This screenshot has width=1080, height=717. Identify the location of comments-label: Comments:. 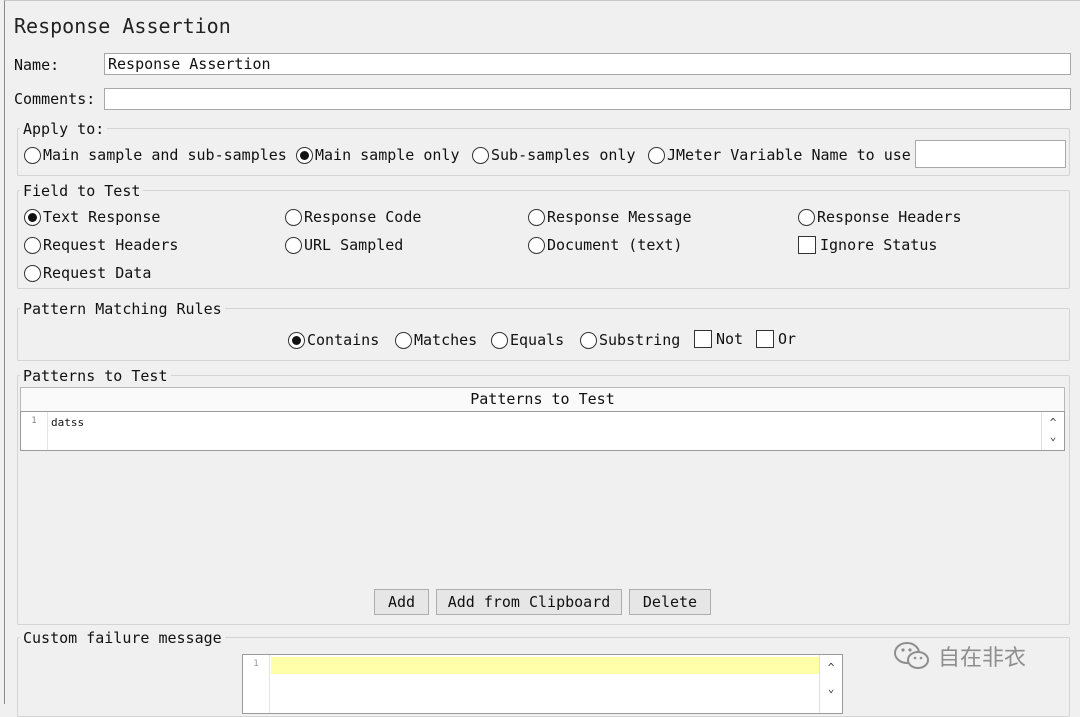
(55, 99).